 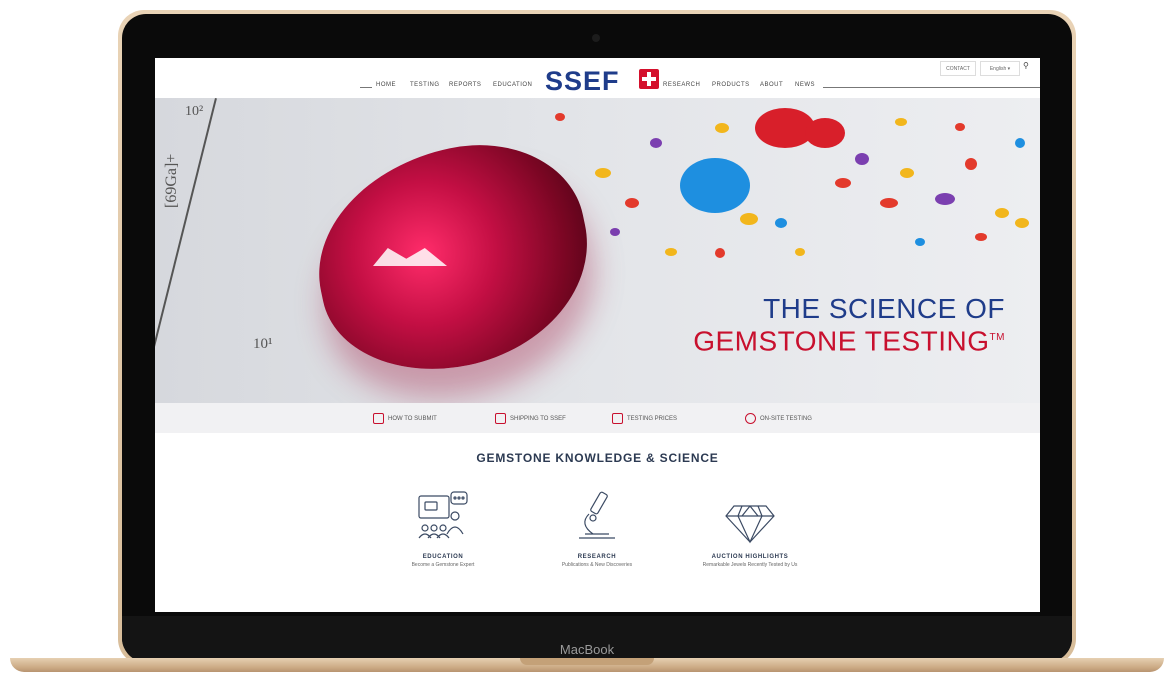 What do you see at coordinates (443, 557) in the screenshot?
I see `card-title: EDUCATION` at bounding box center [443, 557].